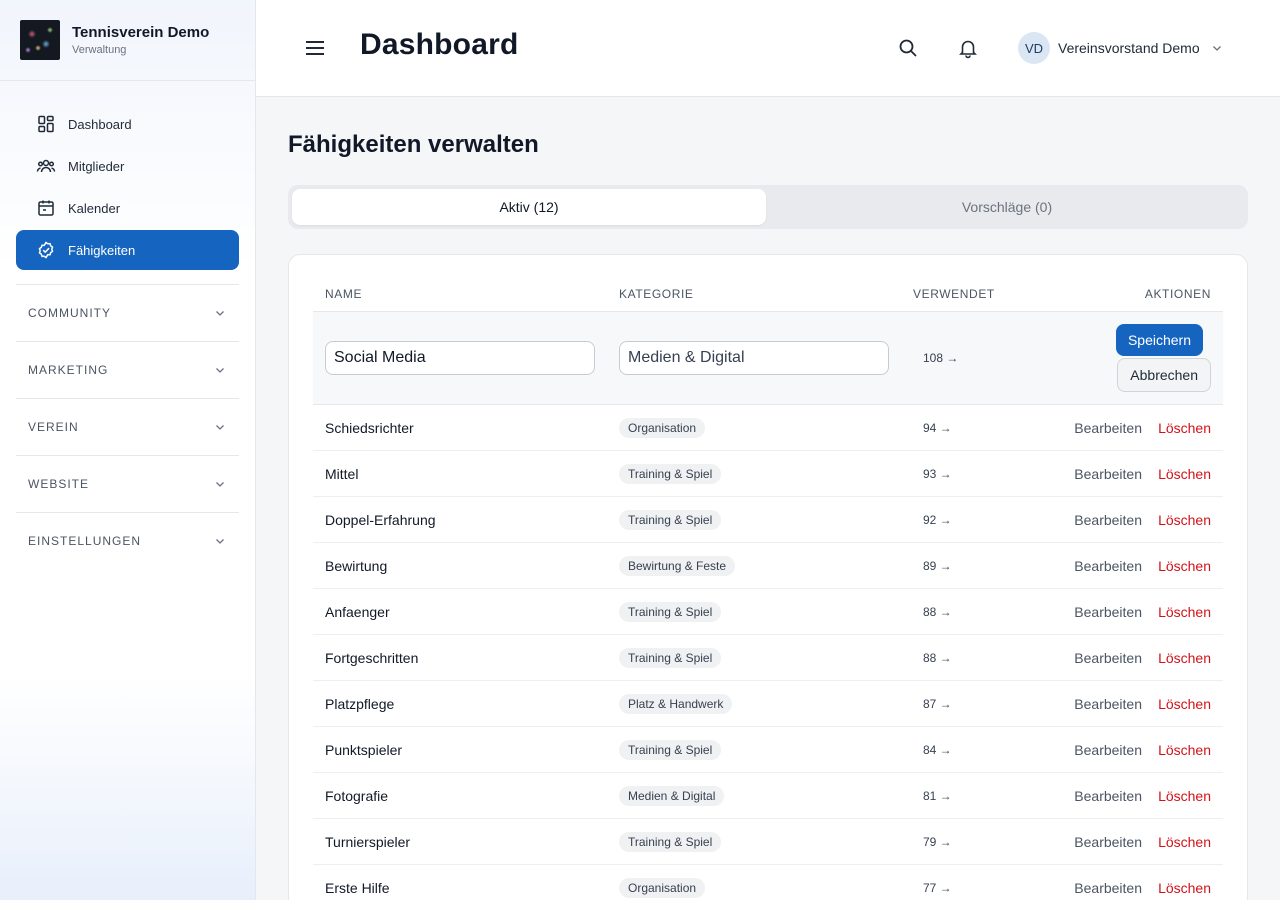 The image size is (1280, 900). Describe the element at coordinates (937, 750) in the screenshot. I see `usage-count-link: 84 →` at that location.